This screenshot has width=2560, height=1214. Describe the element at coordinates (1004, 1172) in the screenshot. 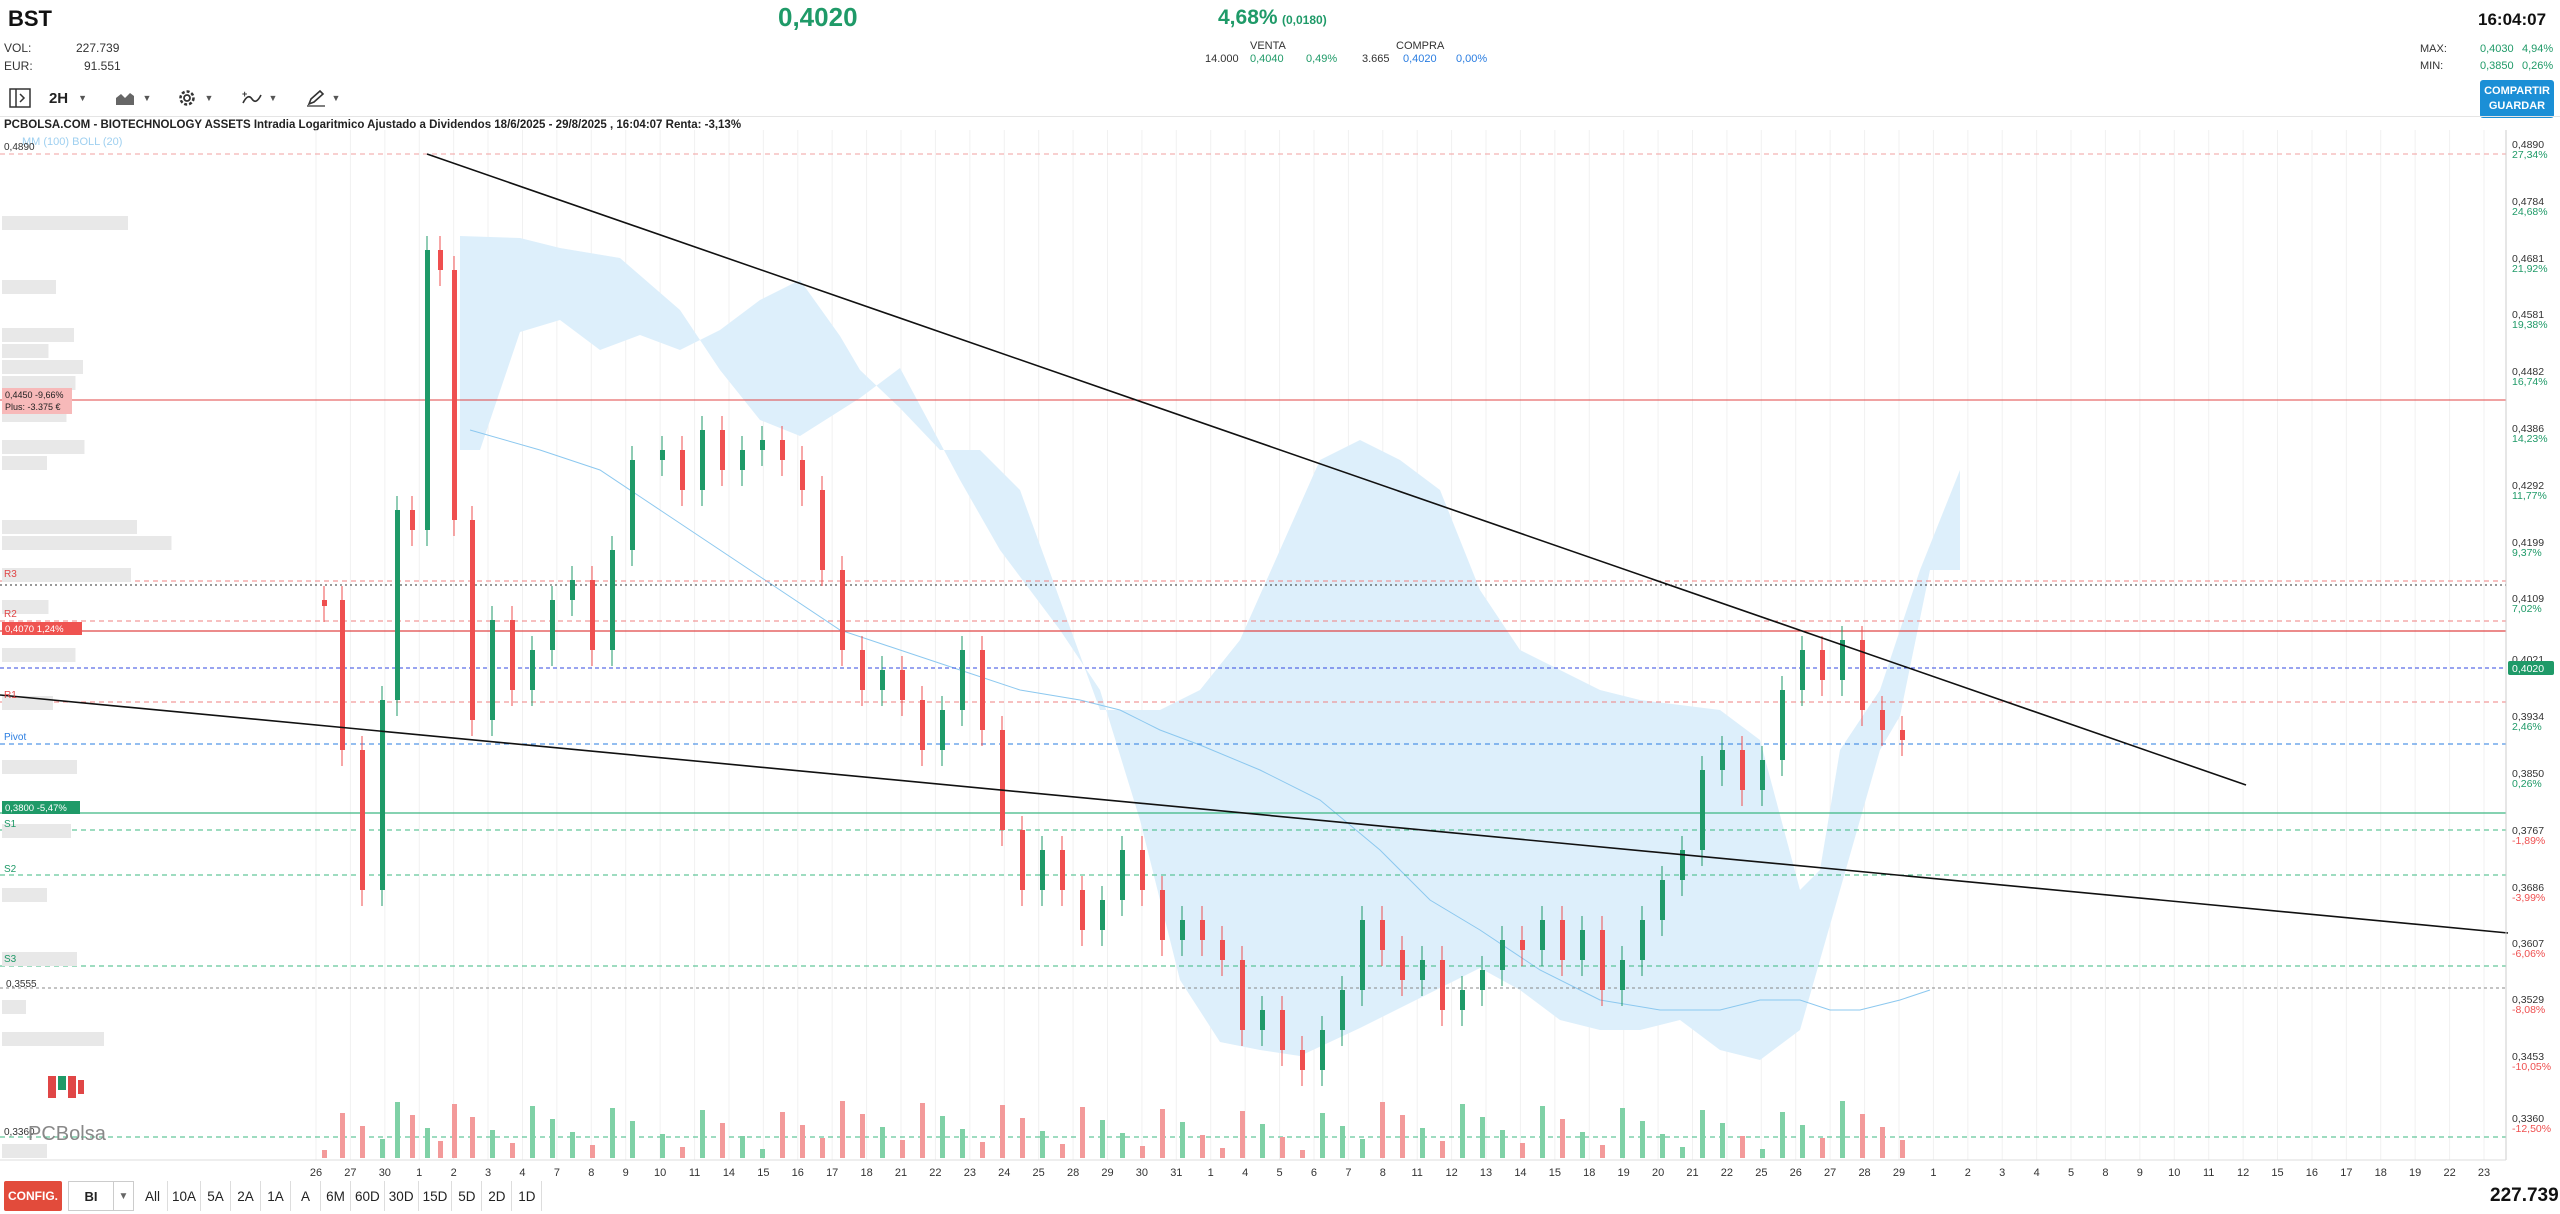

I see `time-axis-label: 24` at that location.